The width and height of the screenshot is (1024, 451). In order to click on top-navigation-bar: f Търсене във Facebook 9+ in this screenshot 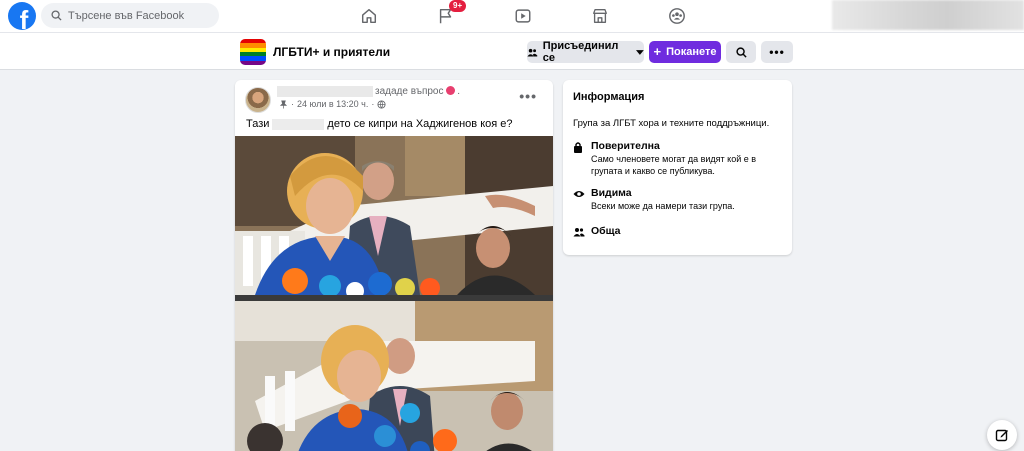, I will do `click(512, 16)`.